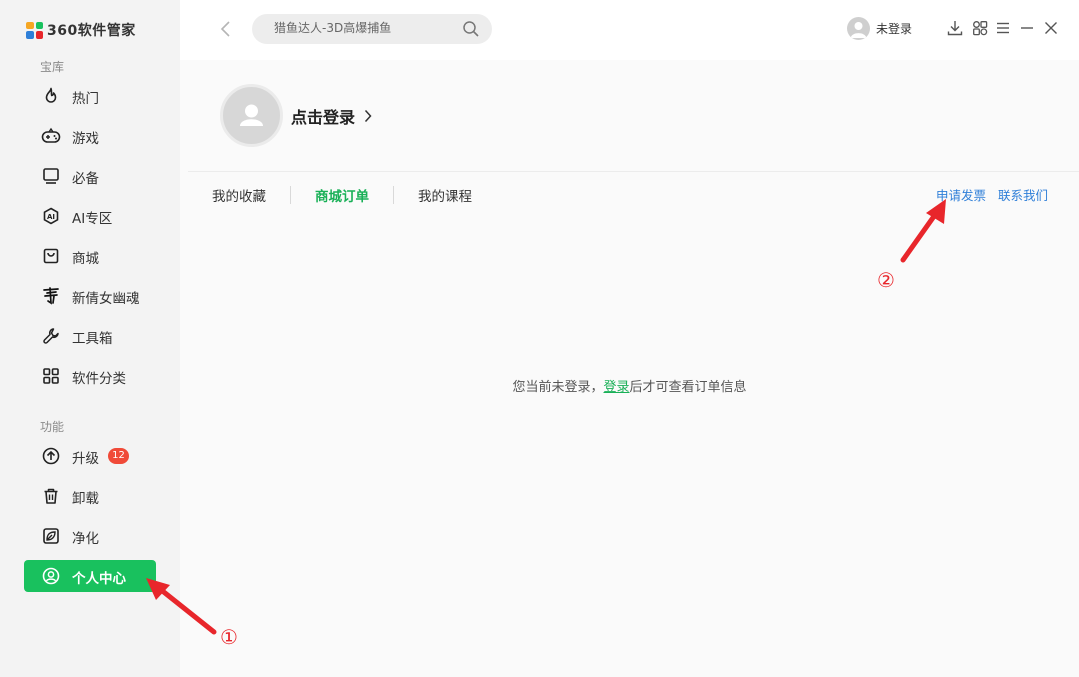 The height and width of the screenshot is (677, 1079). I want to click on user-circle-icon, so click(51, 576).